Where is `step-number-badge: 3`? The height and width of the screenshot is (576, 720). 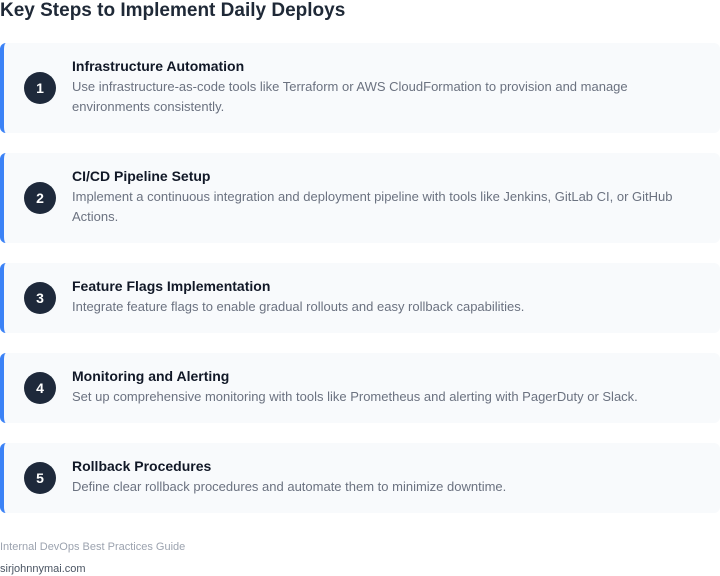 step-number-badge: 3 is located at coordinates (40, 298).